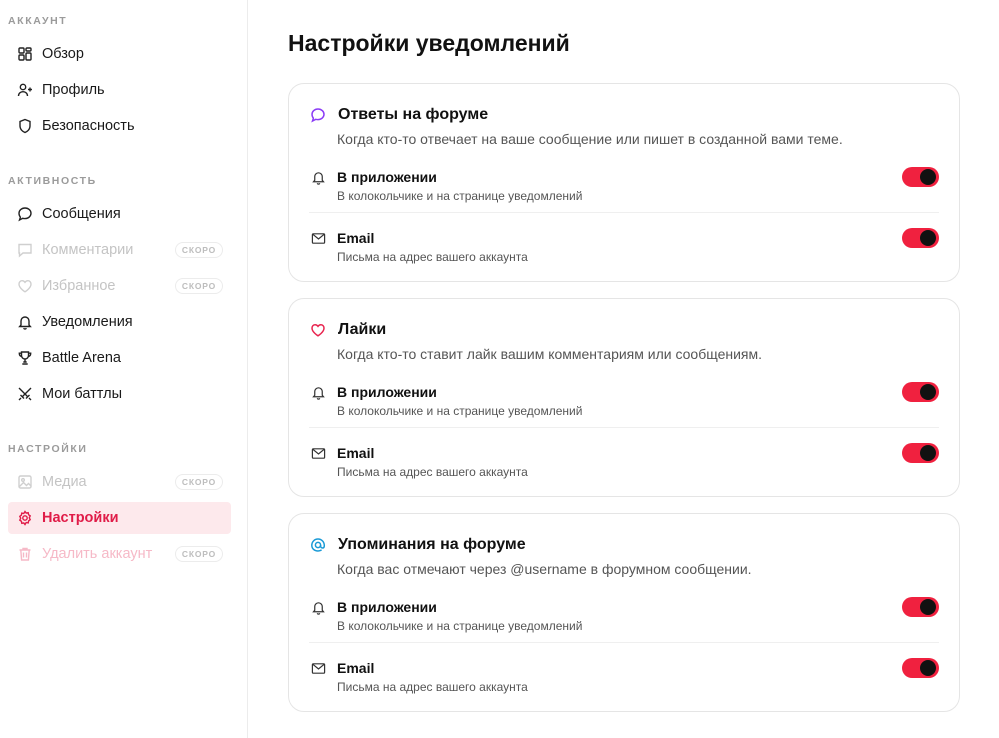 Image resolution: width=999 pixels, height=738 pixels. I want to click on overview-grid-icon, so click(25, 54).